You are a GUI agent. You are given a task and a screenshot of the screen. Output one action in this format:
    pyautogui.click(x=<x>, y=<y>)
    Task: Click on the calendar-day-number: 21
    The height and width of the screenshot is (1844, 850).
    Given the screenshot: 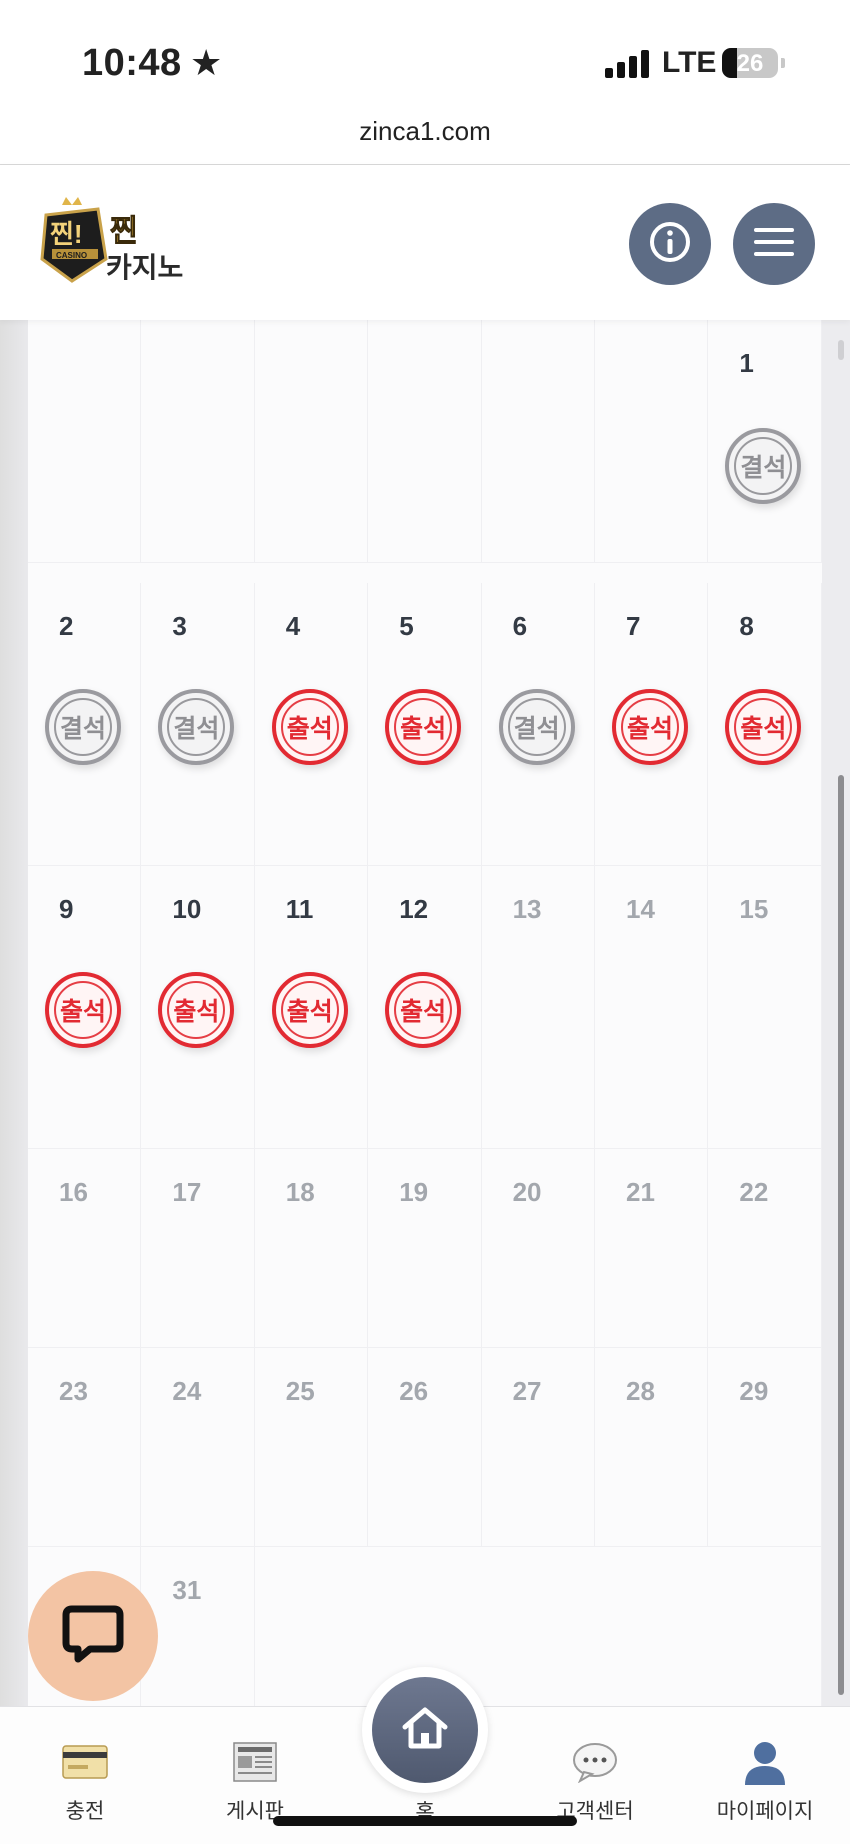 What is the action you would take?
    pyautogui.click(x=640, y=1192)
    